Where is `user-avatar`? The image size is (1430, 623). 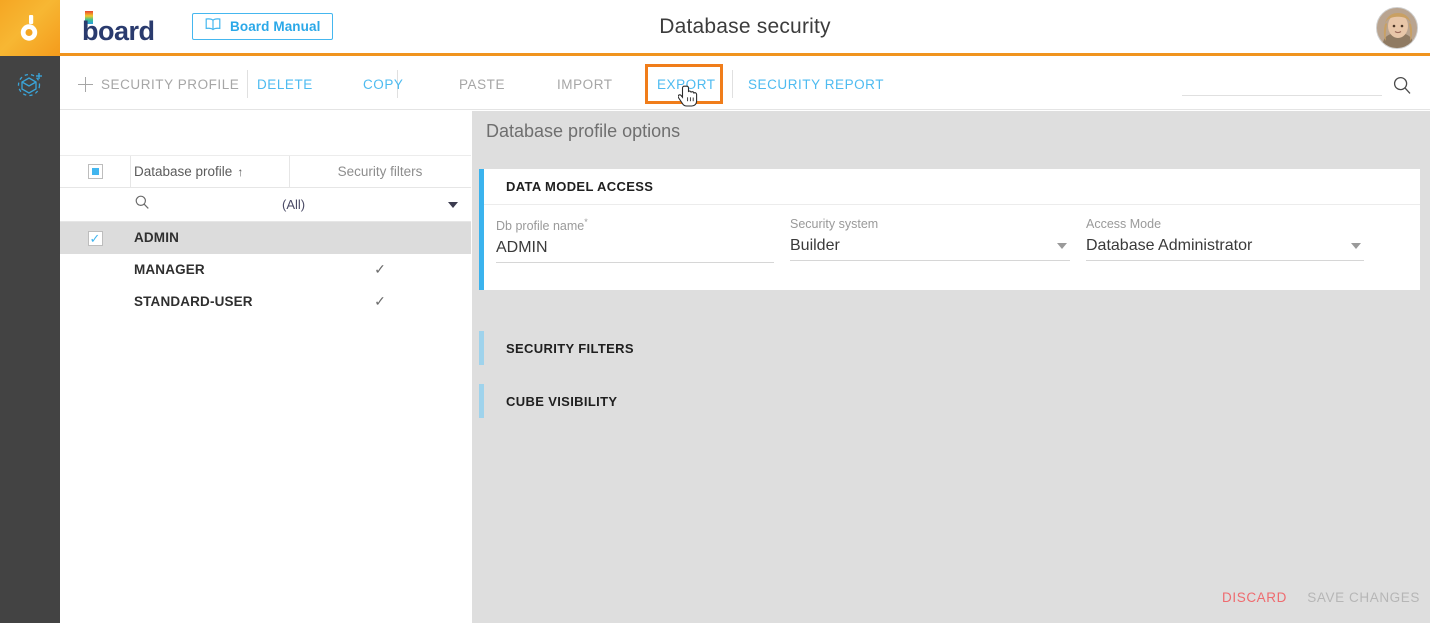
user-avatar is located at coordinates (1397, 28).